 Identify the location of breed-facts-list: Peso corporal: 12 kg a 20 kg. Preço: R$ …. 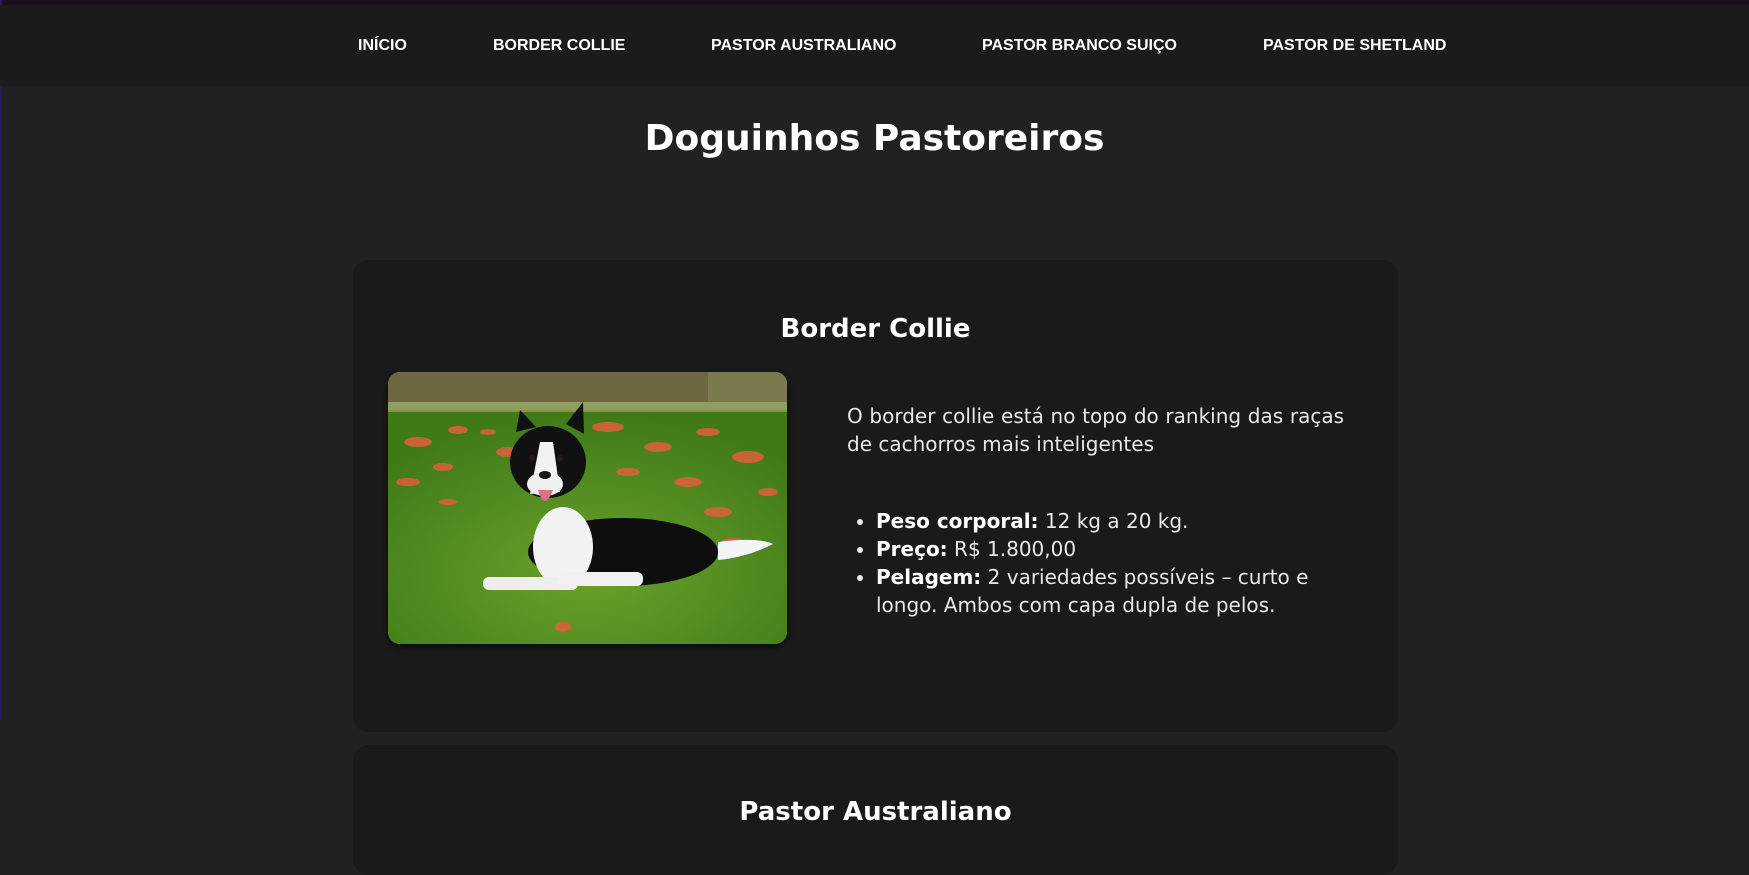
(1111, 563).